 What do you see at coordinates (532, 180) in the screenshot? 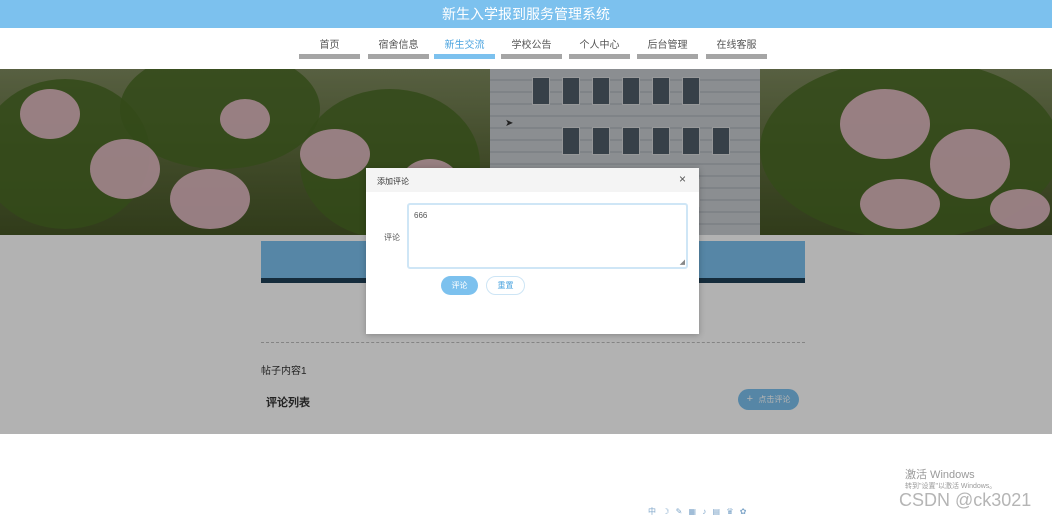
I see `dialog-header: 添加评论 ×` at bounding box center [532, 180].